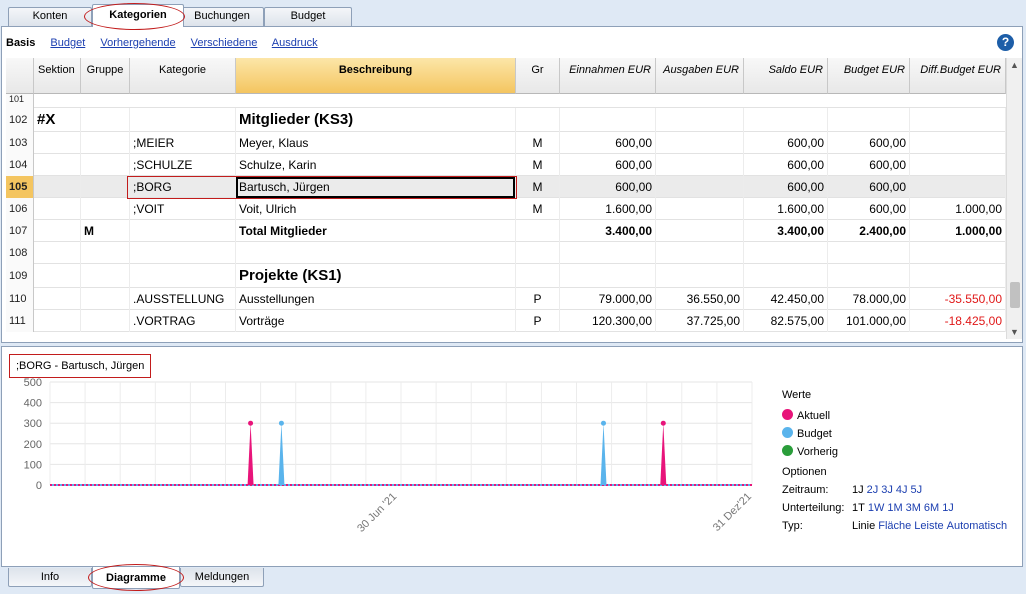 Image resolution: width=1026 pixels, height=594 pixels. Describe the element at coordinates (506, 101) in the screenshot. I see `table-row-partial: 101` at that location.